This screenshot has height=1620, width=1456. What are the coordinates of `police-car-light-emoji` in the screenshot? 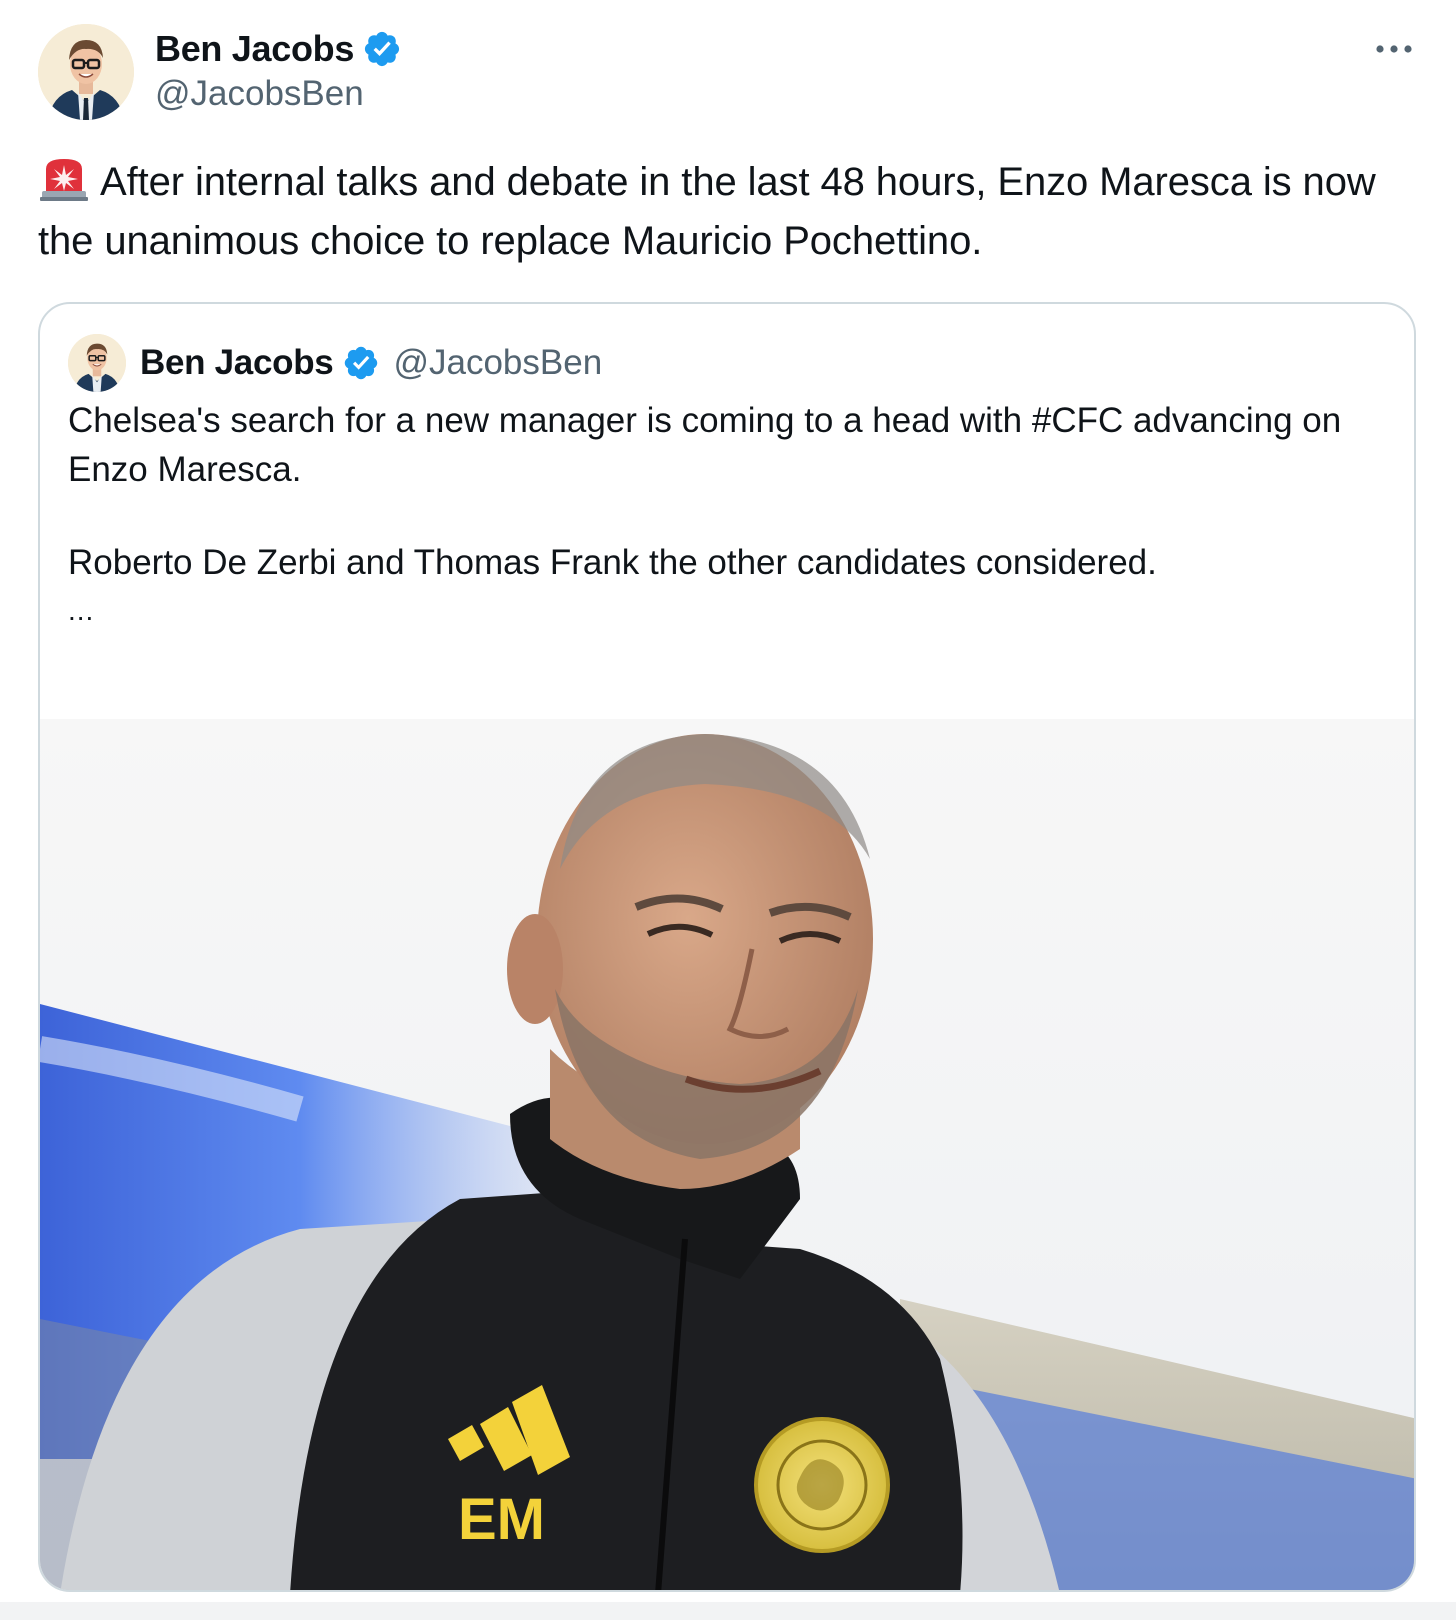 It's located at (64, 180).